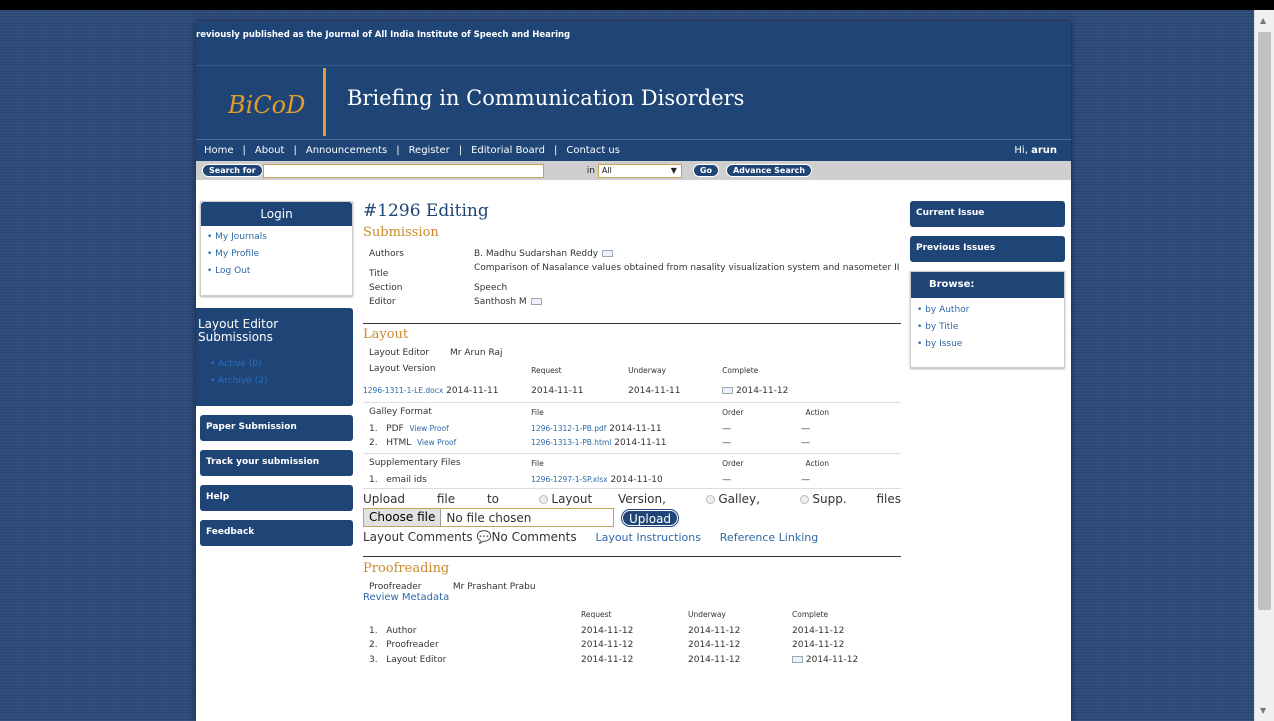 This screenshot has width=1274, height=721. I want to click on nav-register: Register, so click(429, 150).